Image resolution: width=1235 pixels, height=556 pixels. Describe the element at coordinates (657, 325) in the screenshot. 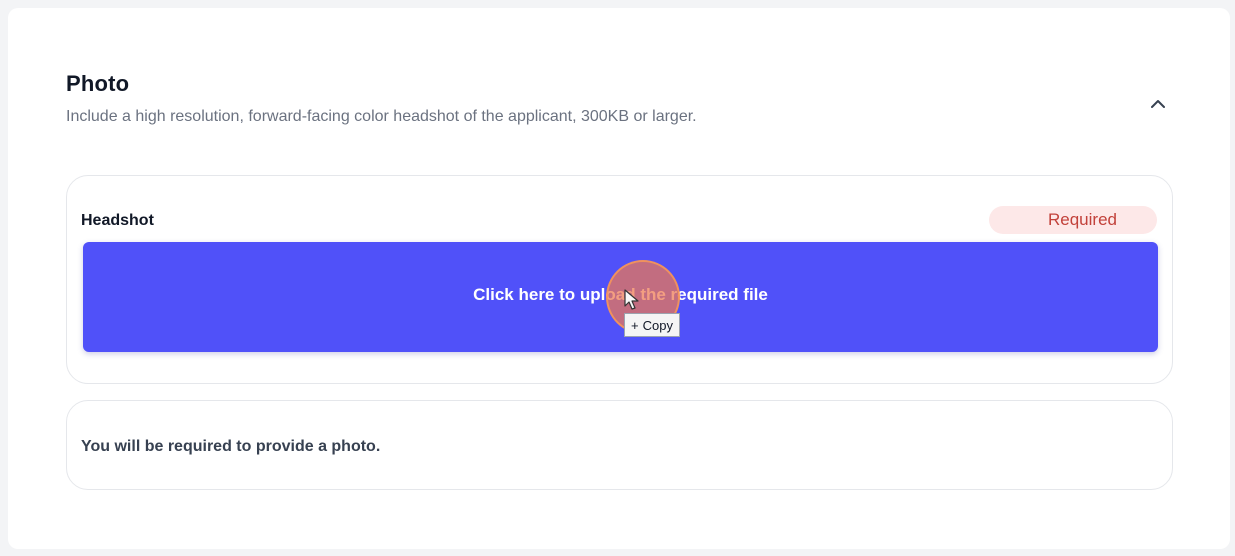

I see `copy-tooltip-label: Copy` at that location.